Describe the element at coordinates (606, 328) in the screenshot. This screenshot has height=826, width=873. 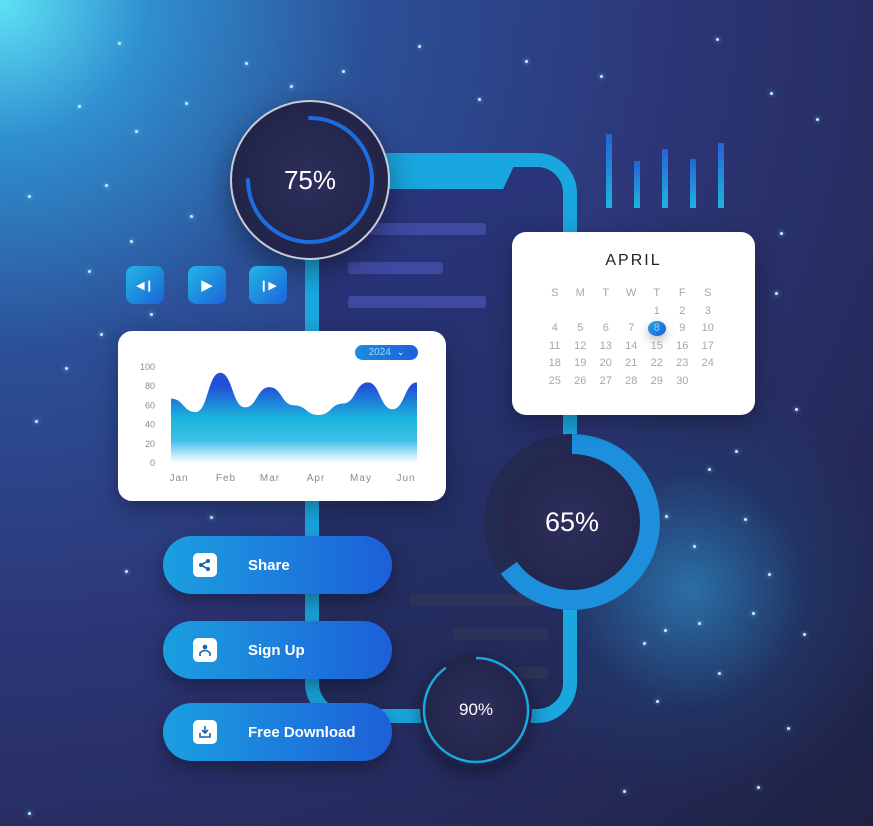
I see `calendar-day: 6` at that location.